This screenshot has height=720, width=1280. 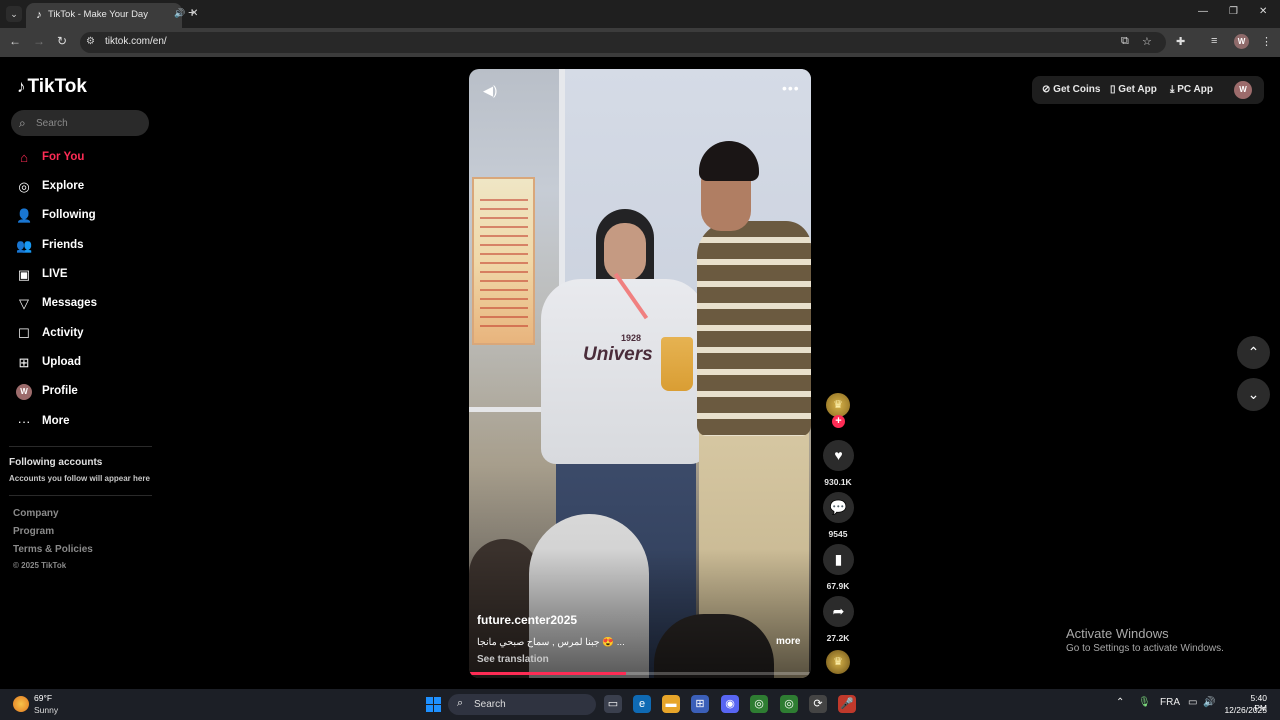 I want to click on tiktok-favicon-icon: ♪, so click(x=39, y=15).